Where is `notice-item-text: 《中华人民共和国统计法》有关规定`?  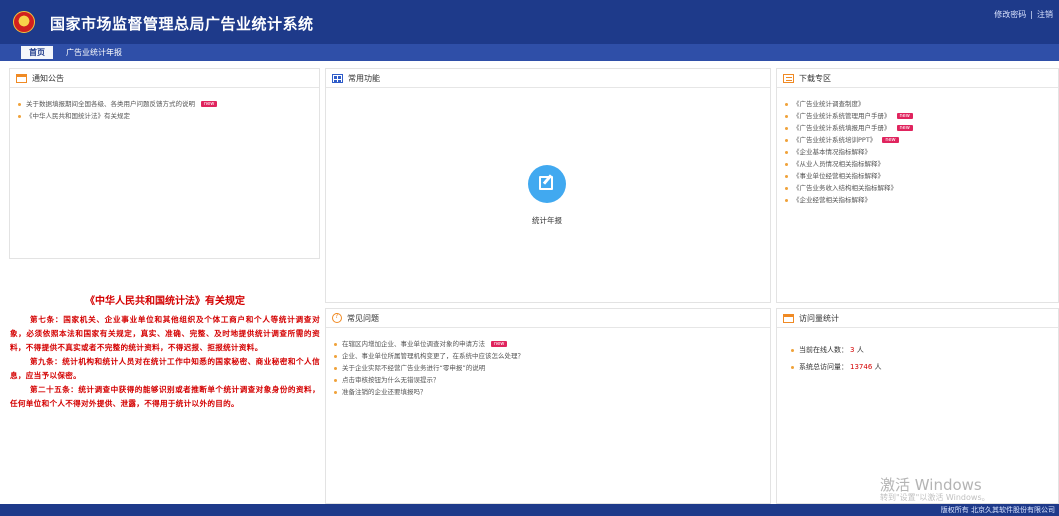
notice-item-text: 《中华人民共和国统计法》有关规定 is located at coordinates (78, 116).